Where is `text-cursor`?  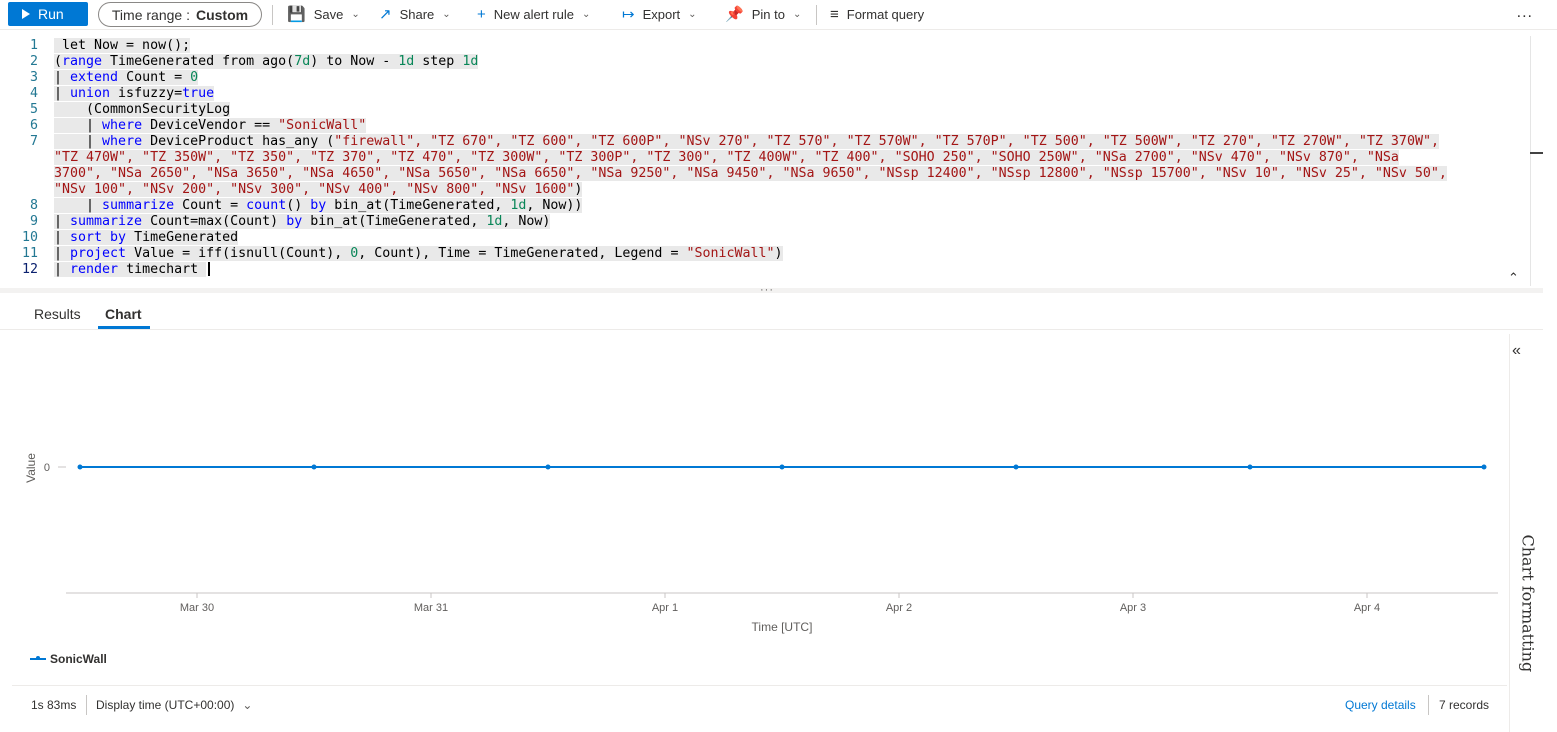
text-cursor is located at coordinates (209, 269).